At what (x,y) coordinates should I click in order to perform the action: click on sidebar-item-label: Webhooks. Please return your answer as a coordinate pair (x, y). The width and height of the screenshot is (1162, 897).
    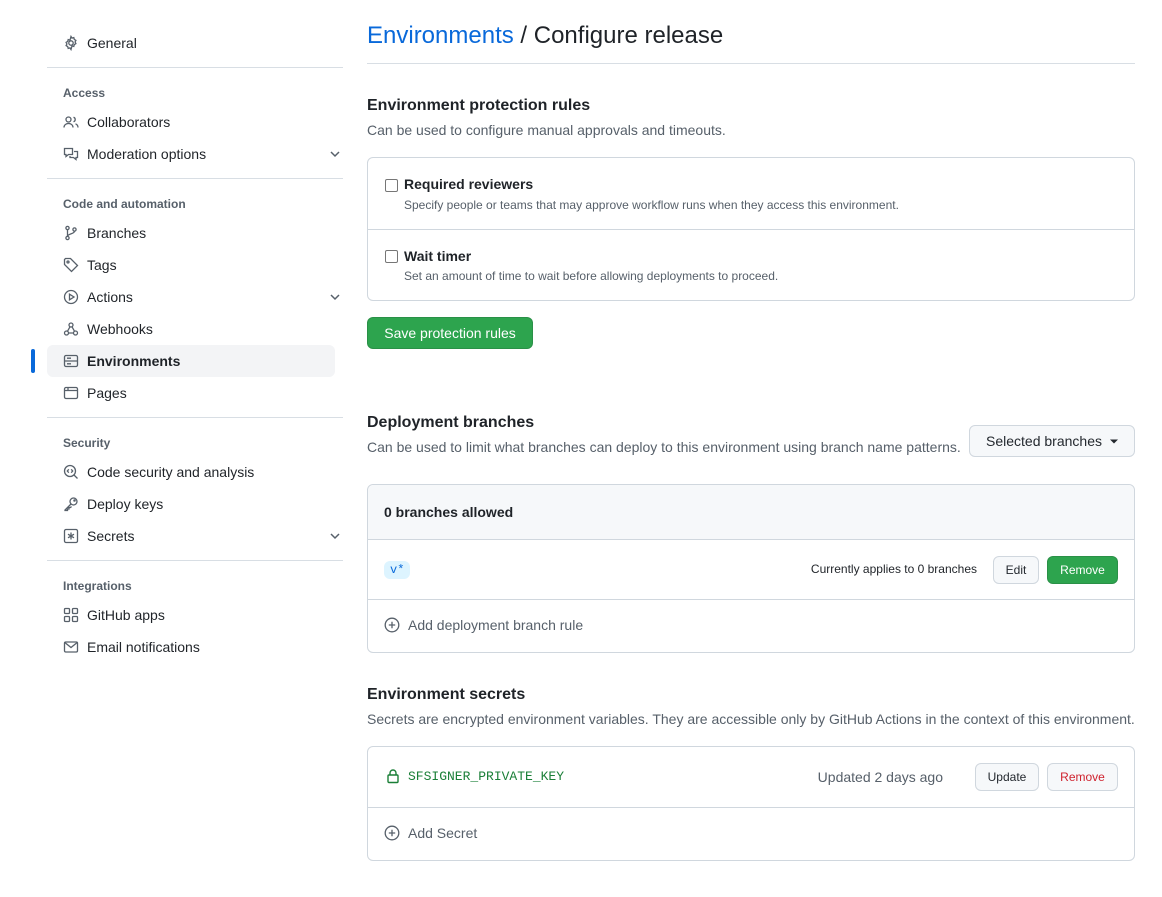
    Looking at the image, I should click on (120, 329).